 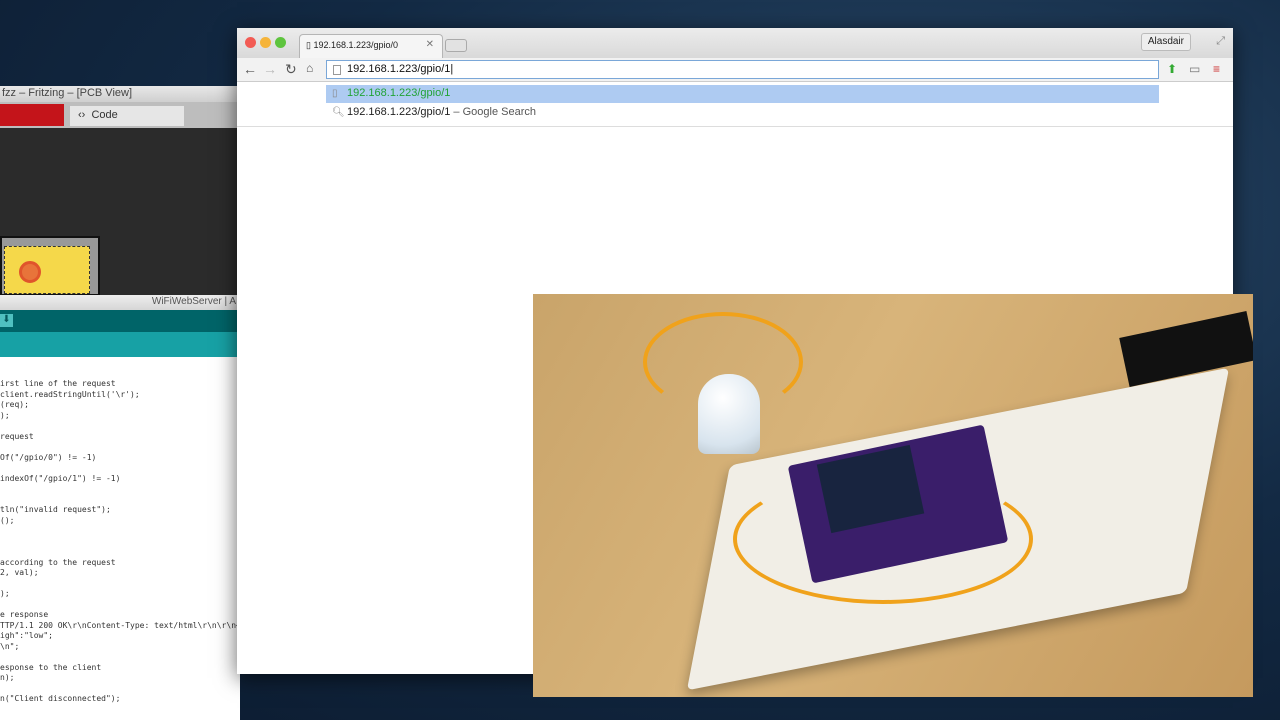 I want to click on menu-icon: ≡, so click(x=1216, y=69).